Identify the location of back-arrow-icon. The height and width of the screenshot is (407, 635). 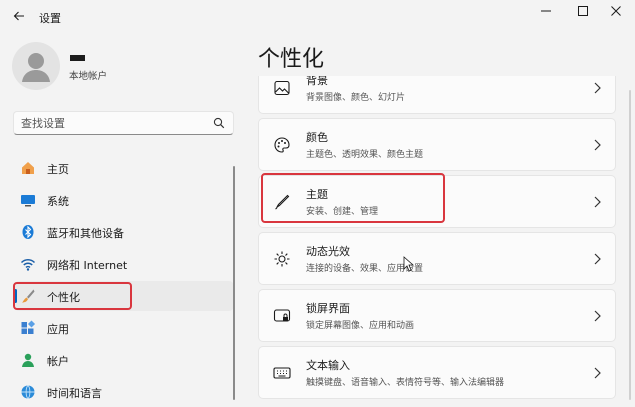
(18, 16).